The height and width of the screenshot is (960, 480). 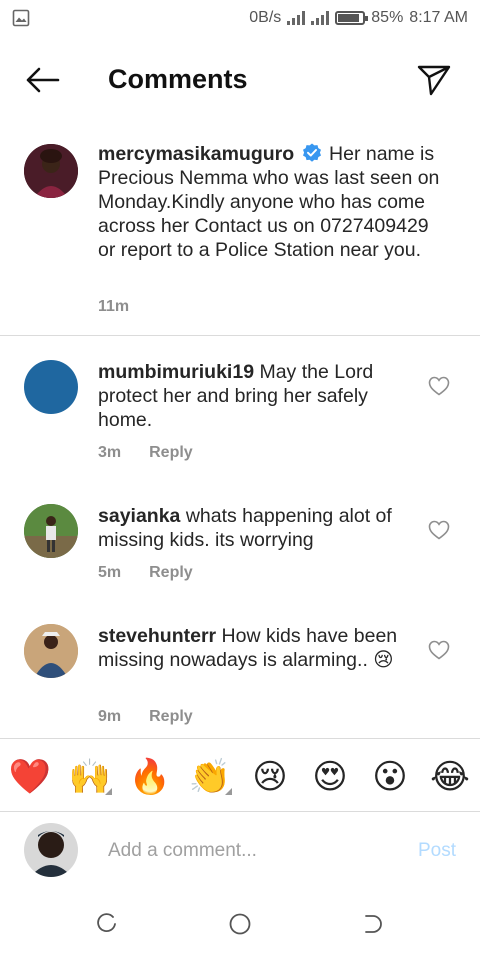 I want to click on network-speed: 0B/s, so click(x=265, y=17).